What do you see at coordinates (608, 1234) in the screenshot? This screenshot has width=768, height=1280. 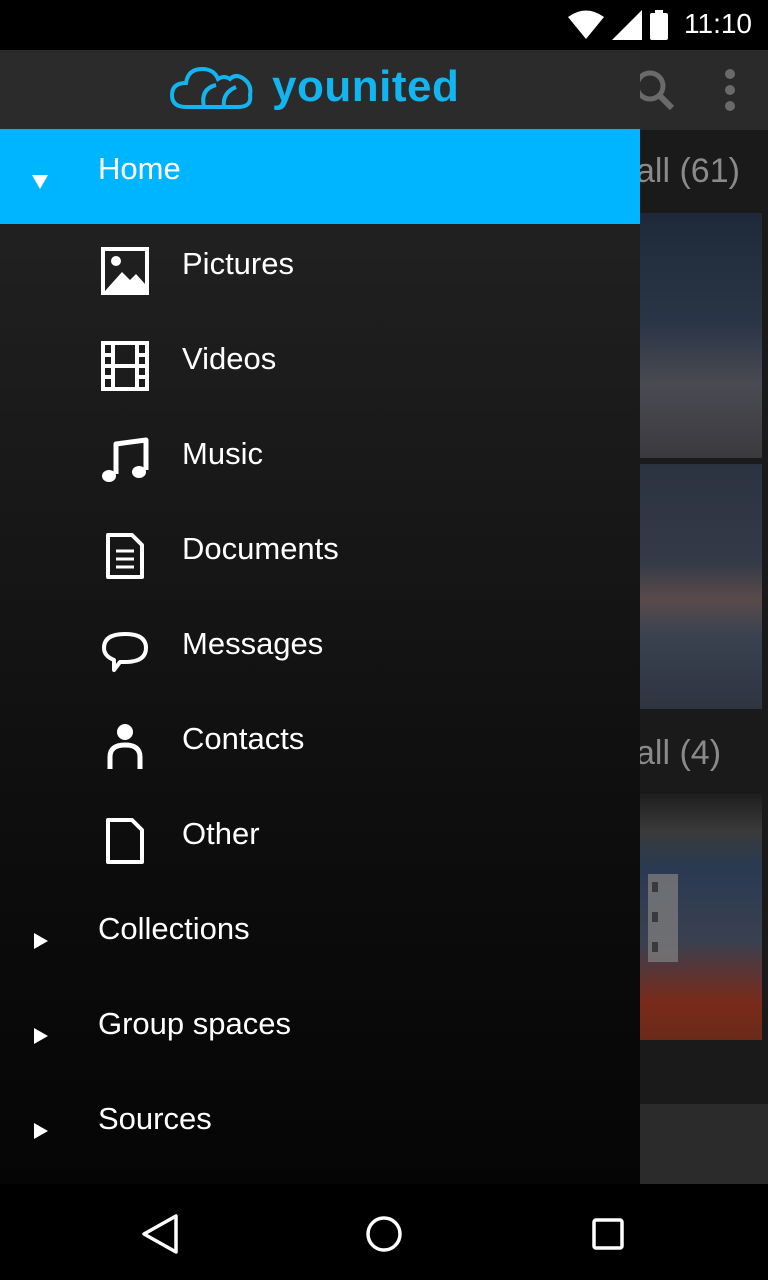 I see `recents-icon` at bounding box center [608, 1234].